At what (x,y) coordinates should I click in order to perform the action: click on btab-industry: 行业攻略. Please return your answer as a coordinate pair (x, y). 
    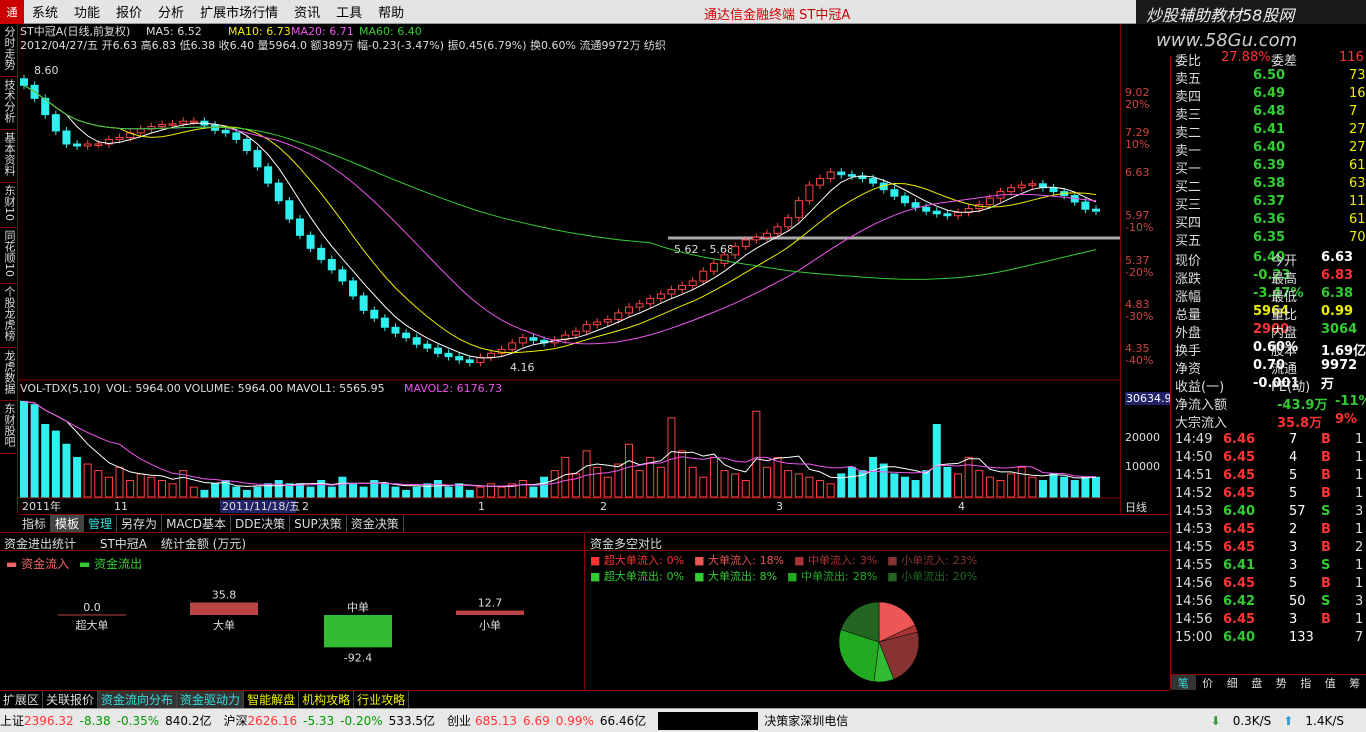
    Looking at the image, I should click on (382, 699).